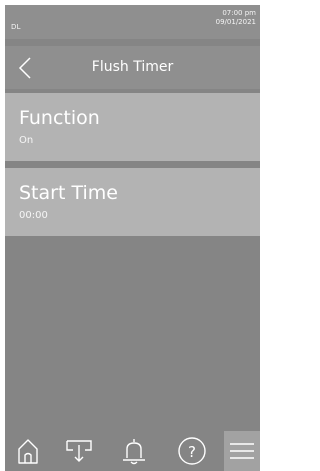  I want to click on page-title: Flush Timer, so click(132, 67).